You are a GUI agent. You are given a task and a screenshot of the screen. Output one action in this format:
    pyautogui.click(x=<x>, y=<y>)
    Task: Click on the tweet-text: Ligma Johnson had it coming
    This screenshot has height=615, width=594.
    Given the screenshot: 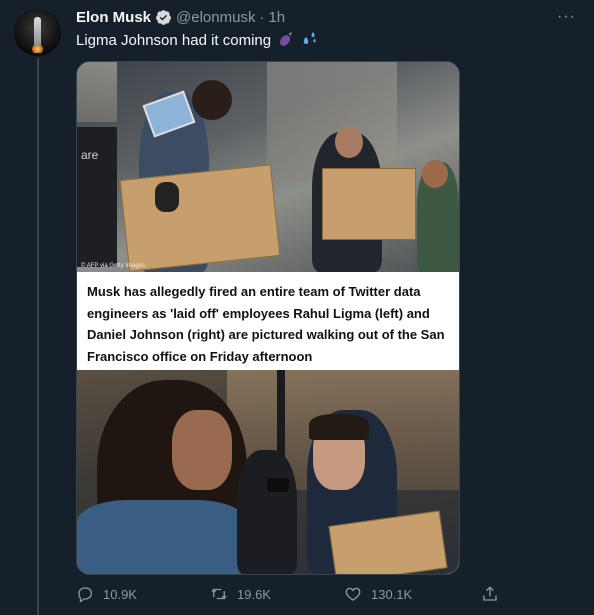 What is the action you would take?
    pyautogui.click(x=197, y=40)
    